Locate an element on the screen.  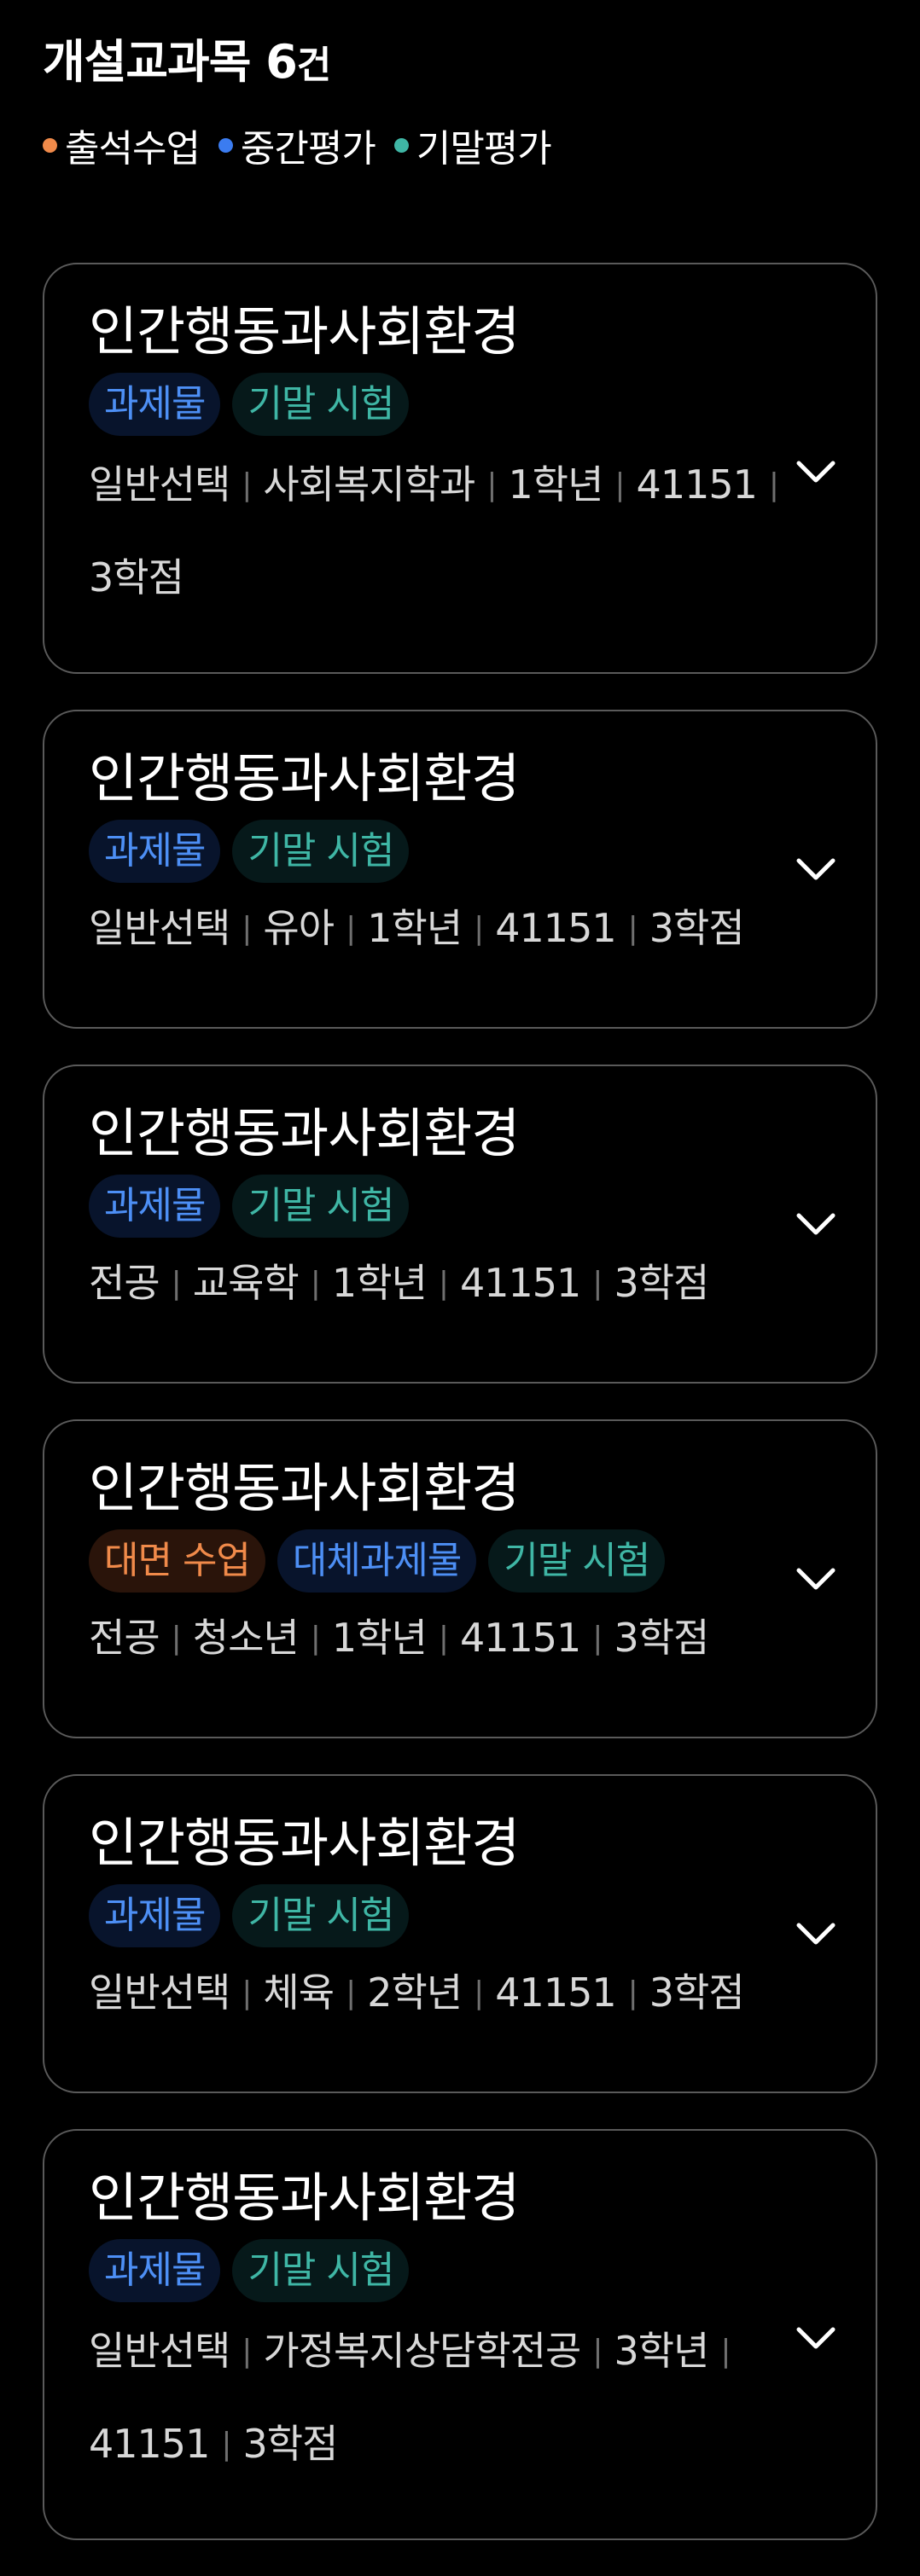
course-meta: 일반선택 | 체육 | 2학년 | 41151 | 3학점 is located at coordinates (417, 1993).